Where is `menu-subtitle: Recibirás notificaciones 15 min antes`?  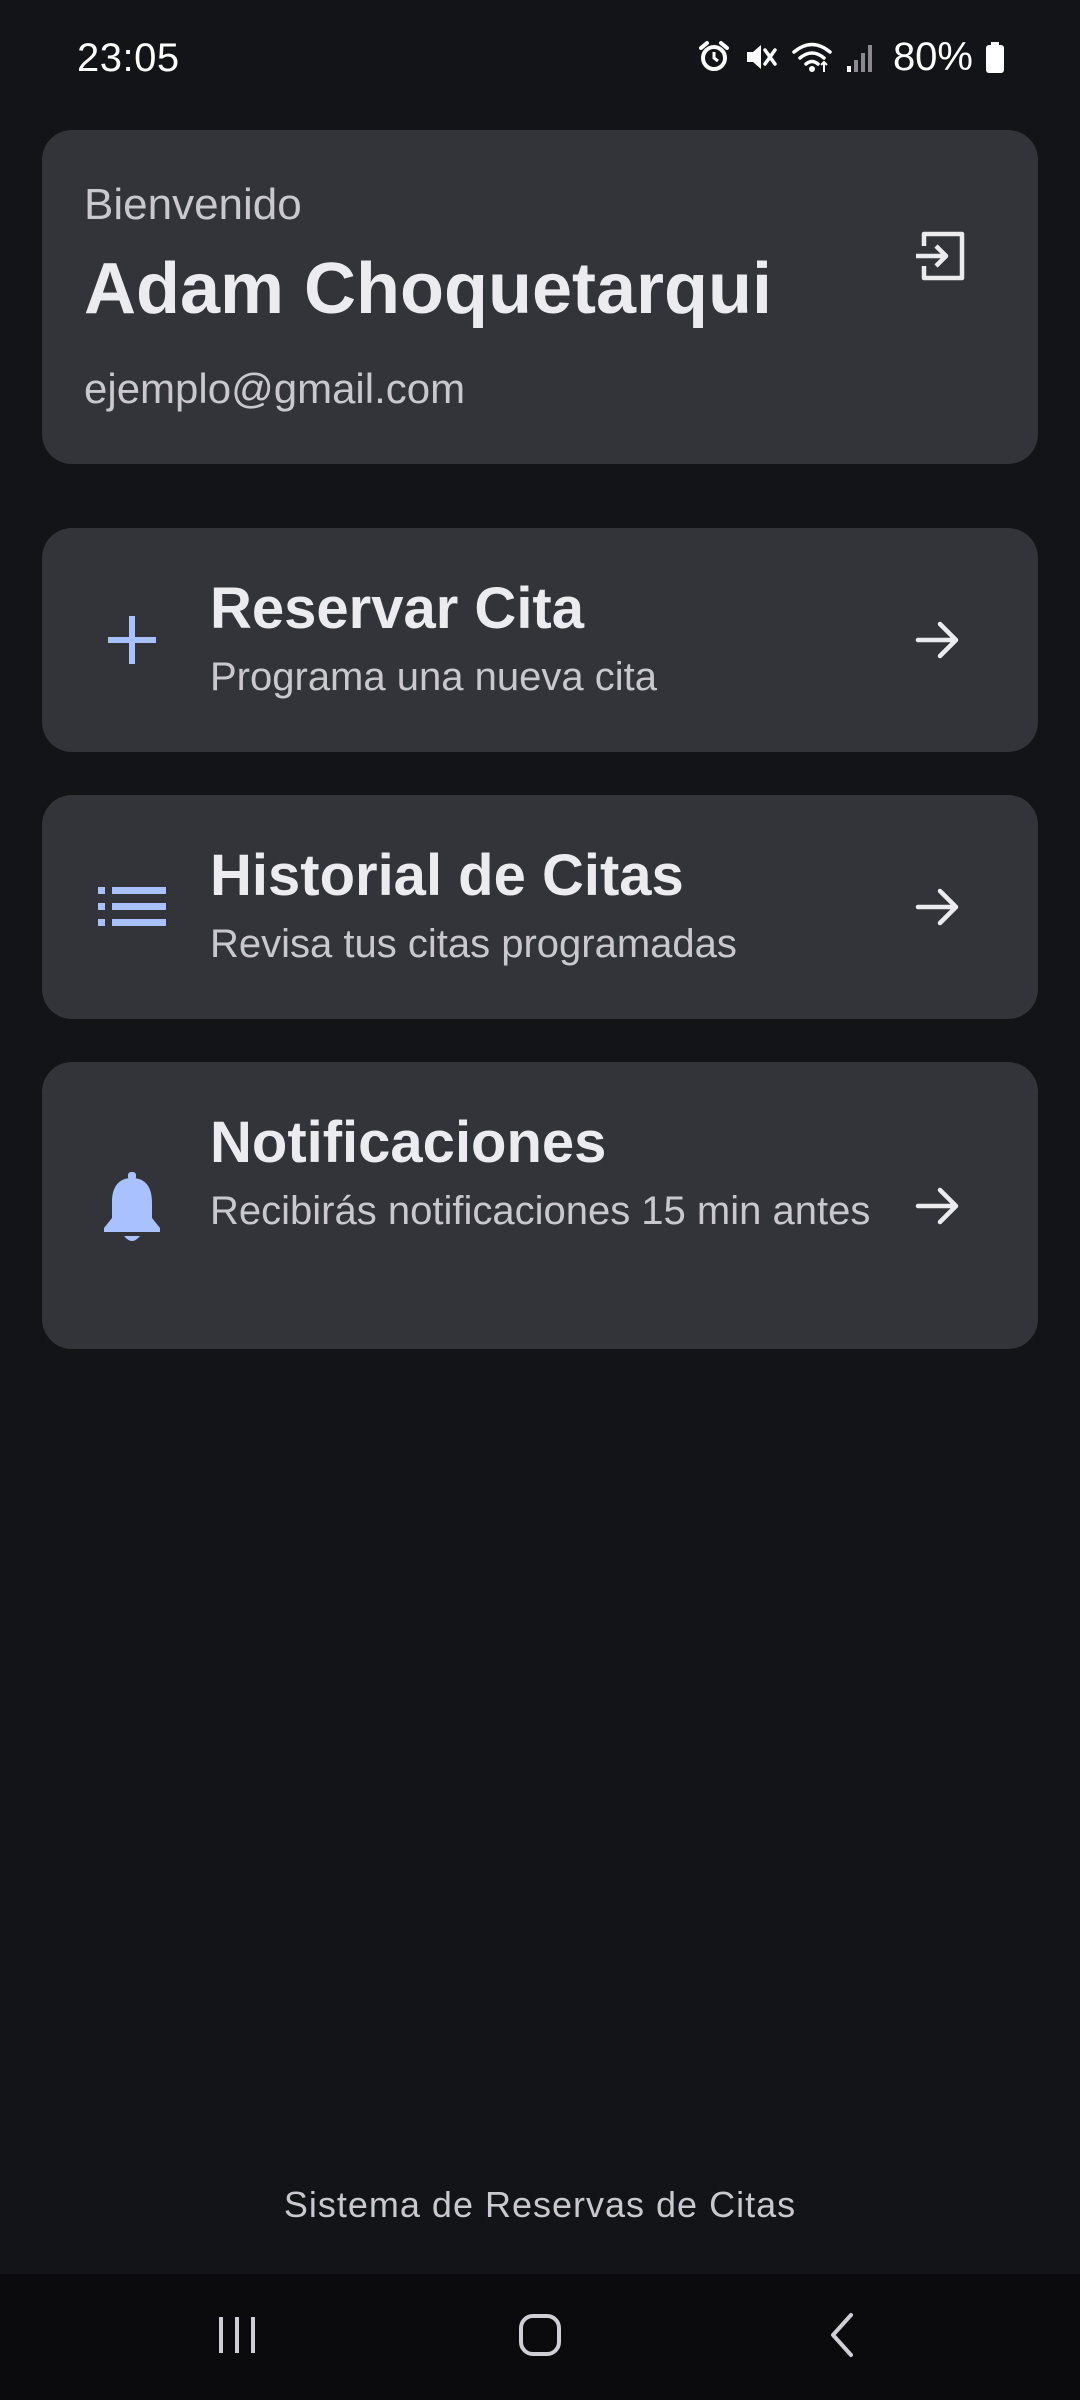
menu-subtitle: Recibirás notificaciones 15 min antes is located at coordinates (540, 1211).